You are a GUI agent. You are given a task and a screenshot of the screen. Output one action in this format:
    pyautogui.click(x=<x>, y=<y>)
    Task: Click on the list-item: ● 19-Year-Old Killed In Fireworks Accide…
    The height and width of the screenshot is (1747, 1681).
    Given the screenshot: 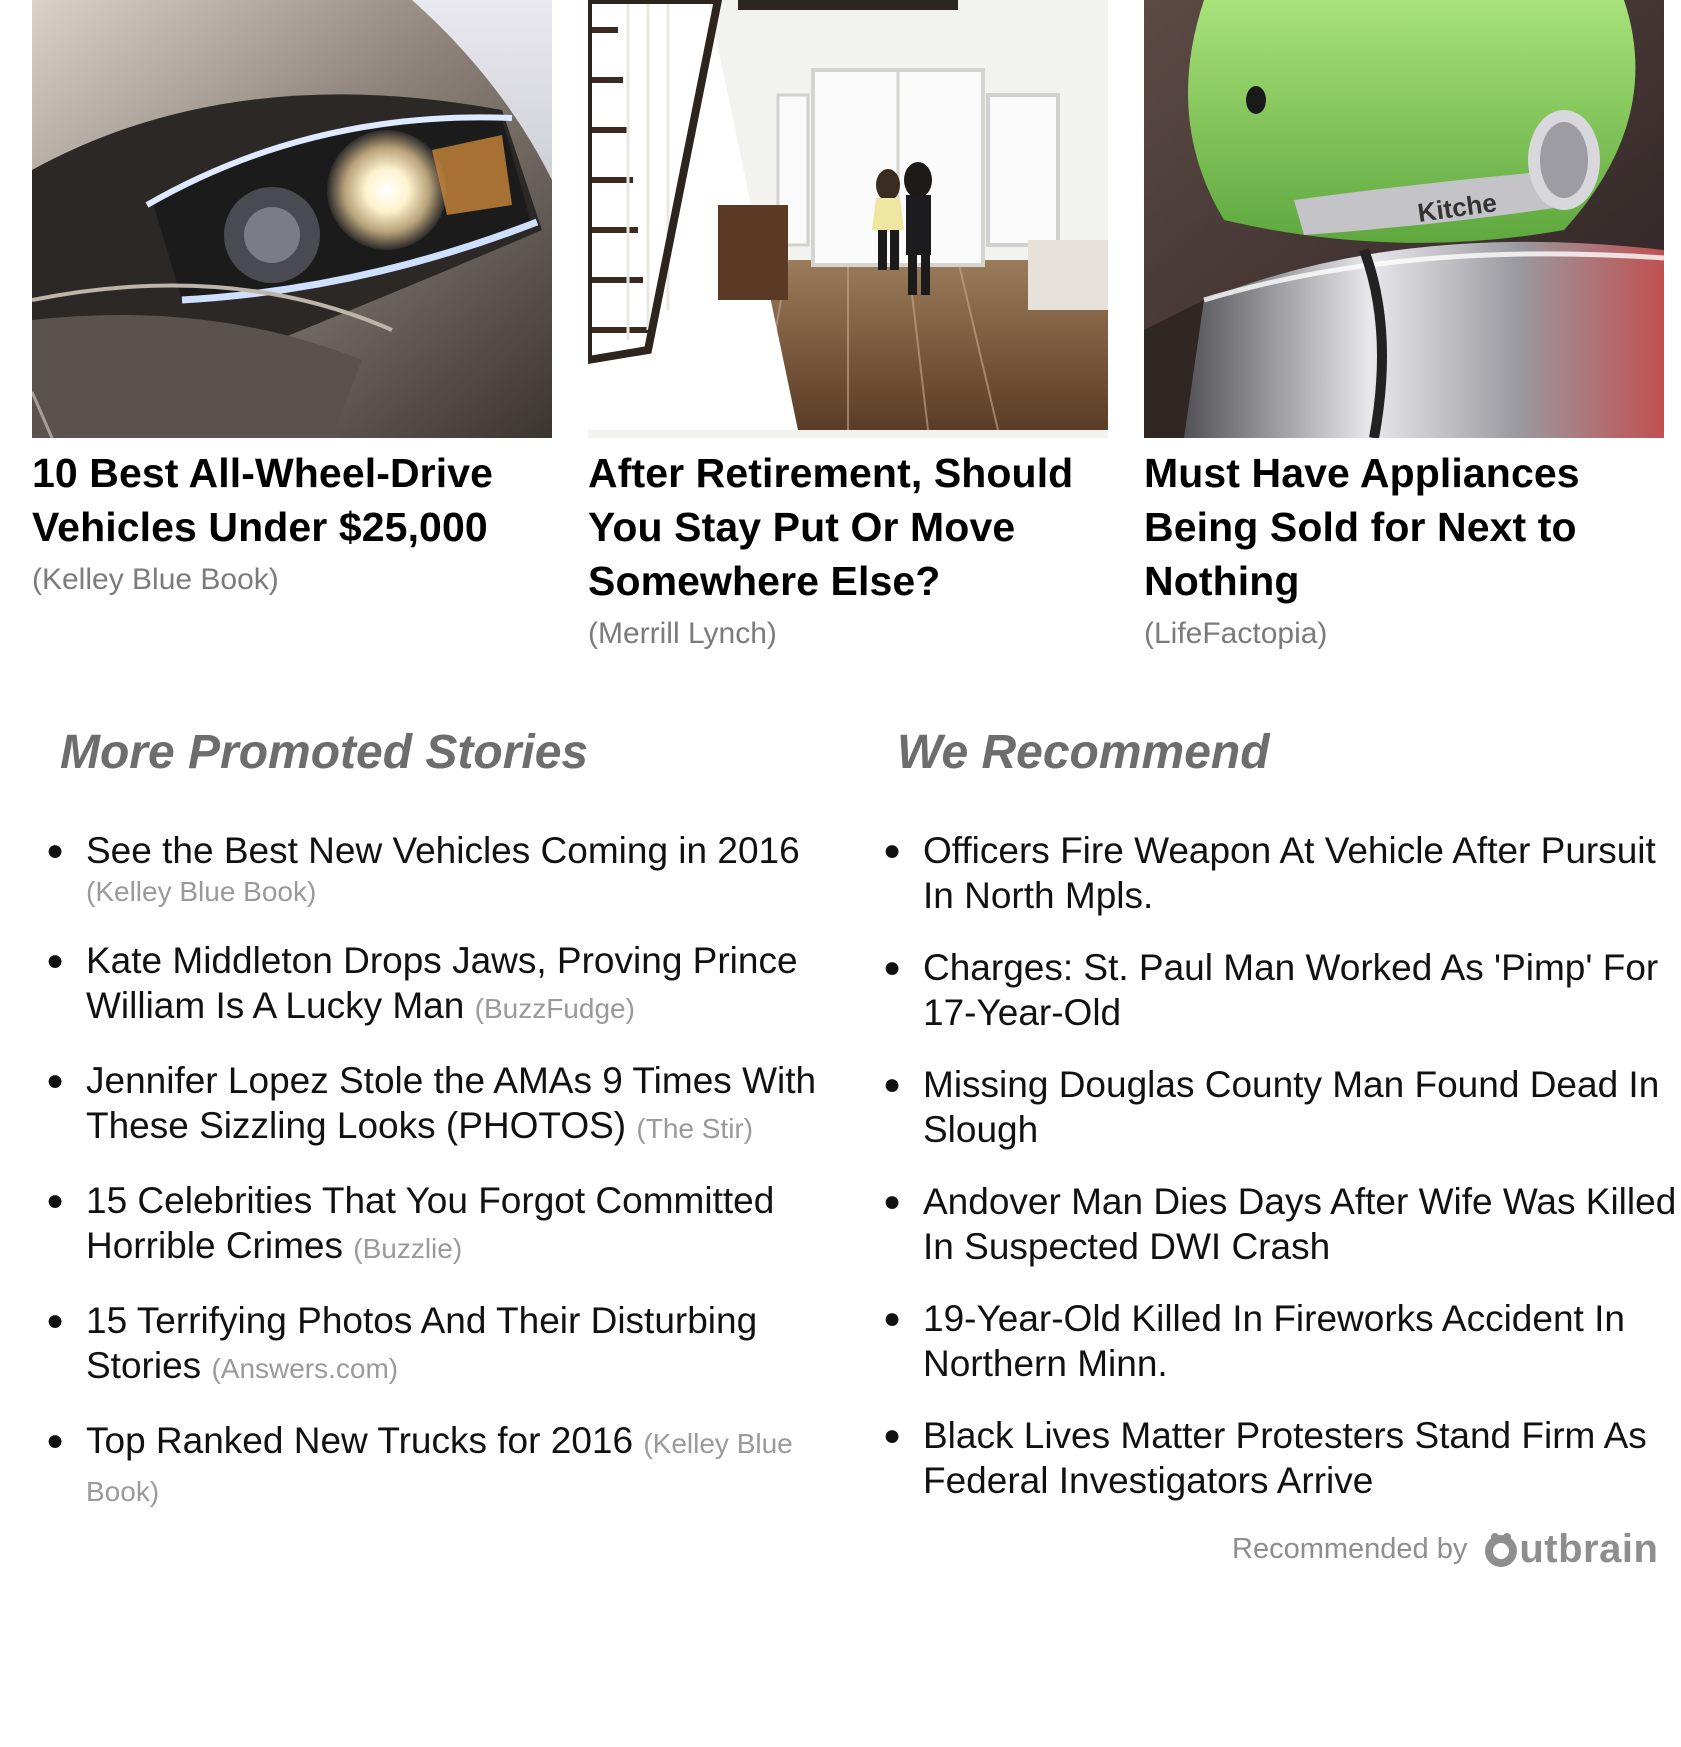 What is the action you would take?
    pyautogui.click(x=1280, y=1341)
    